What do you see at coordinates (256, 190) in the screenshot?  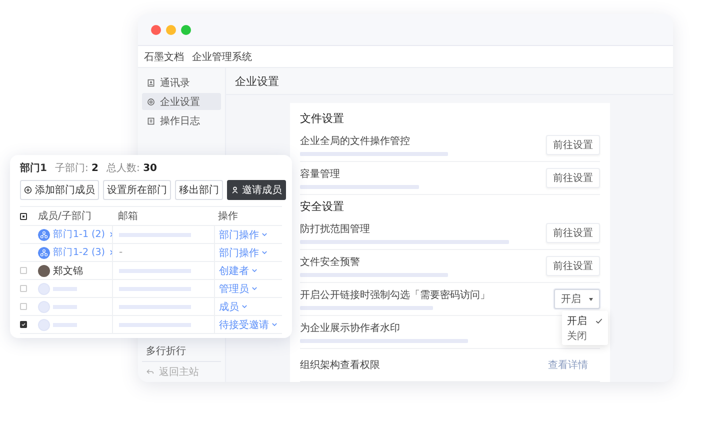 I see `invite-button: 邀请成员` at bounding box center [256, 190].